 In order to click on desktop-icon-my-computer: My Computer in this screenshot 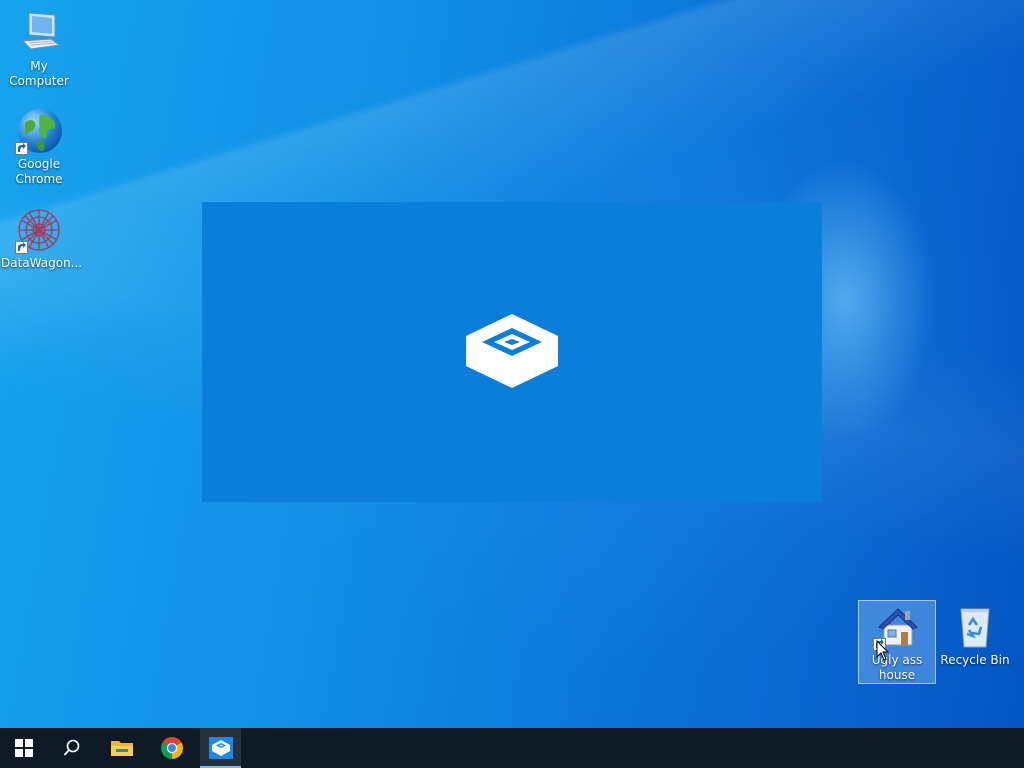, I will do `click(39, 49)`.